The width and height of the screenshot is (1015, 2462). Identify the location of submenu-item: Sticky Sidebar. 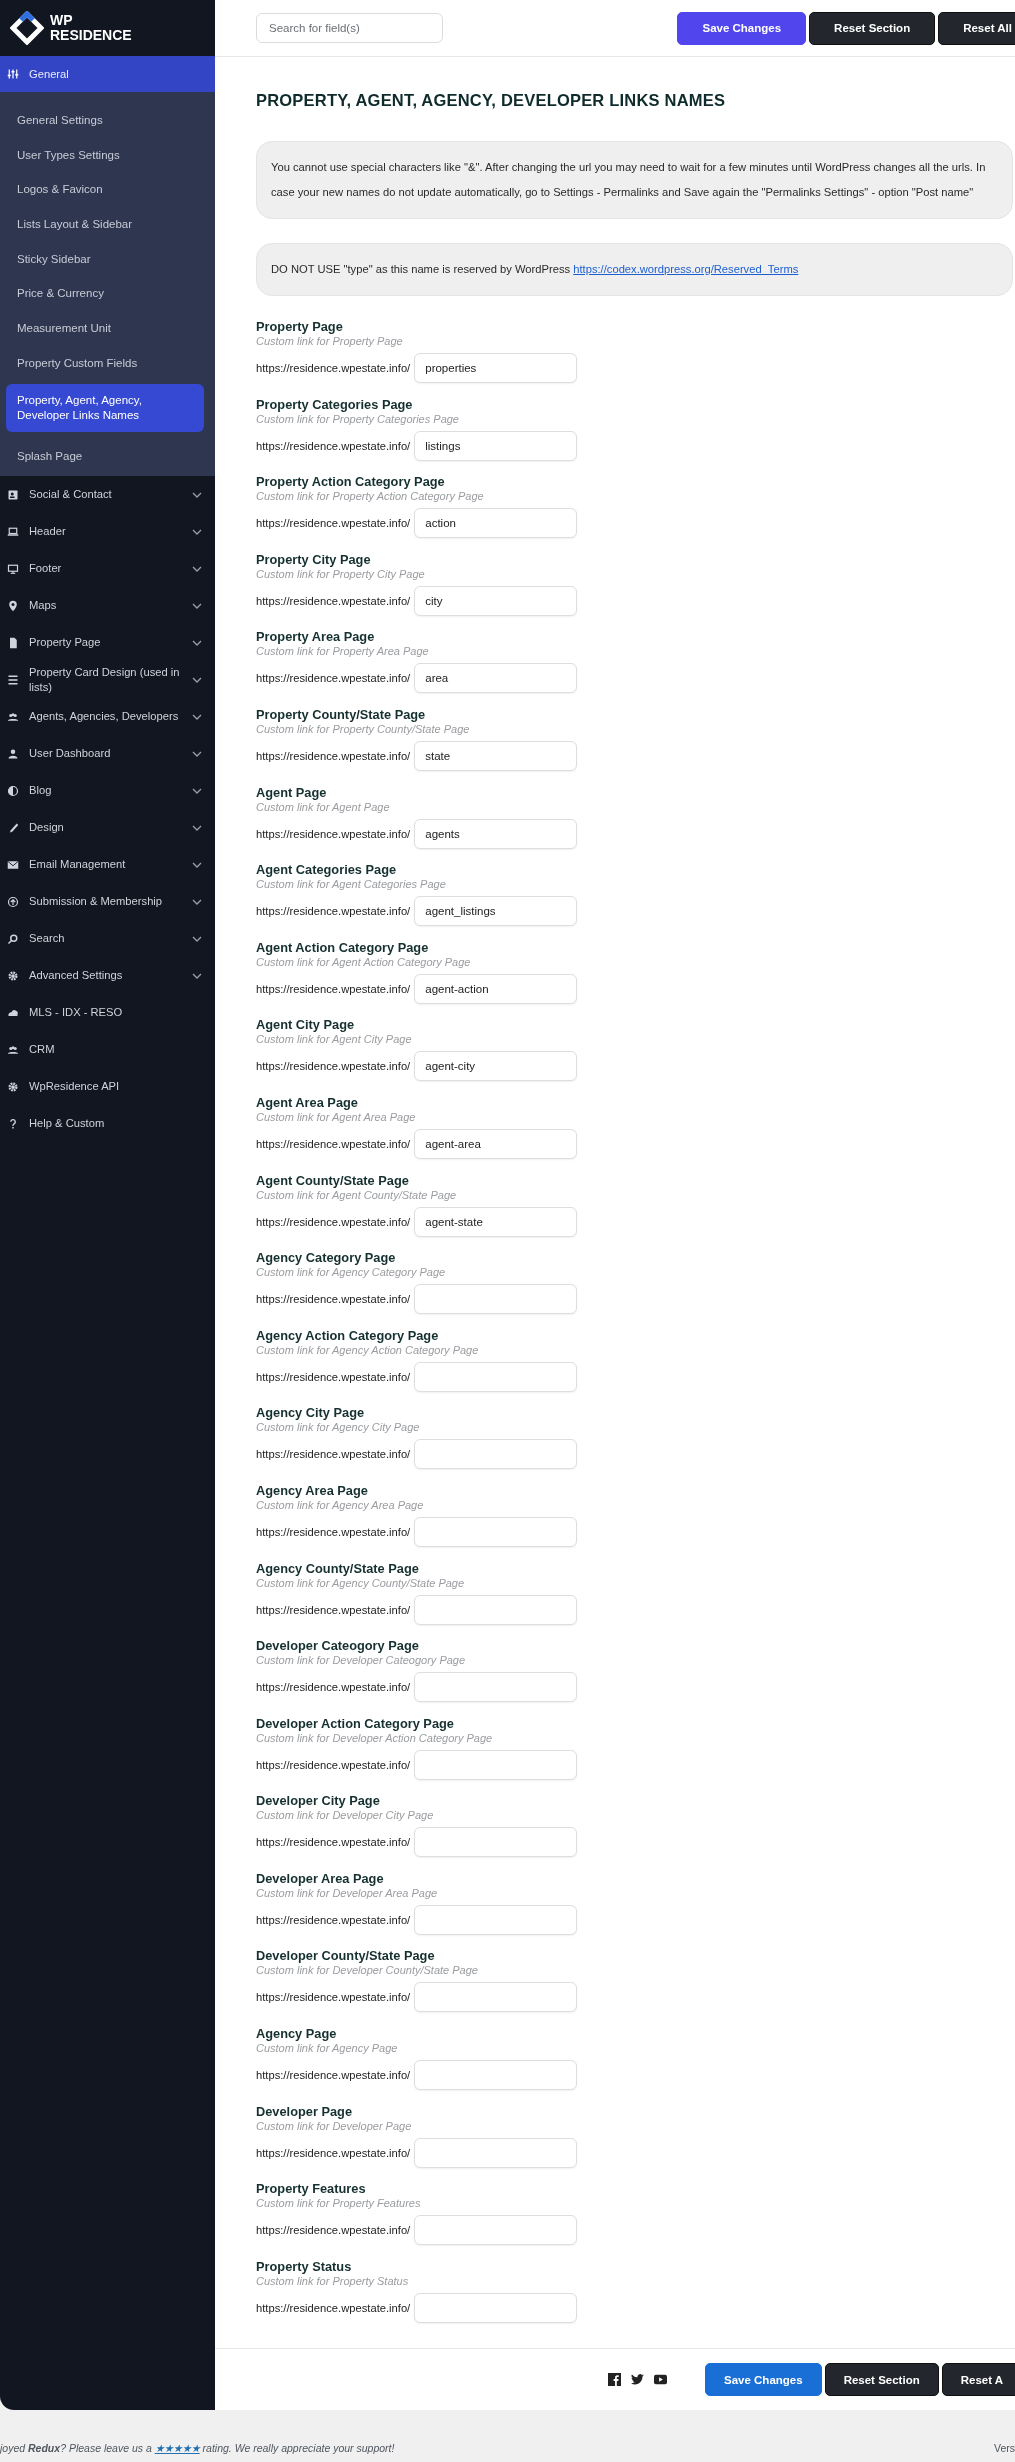
(105, 259).